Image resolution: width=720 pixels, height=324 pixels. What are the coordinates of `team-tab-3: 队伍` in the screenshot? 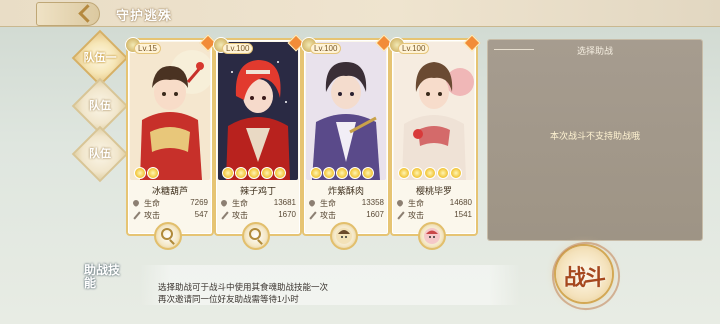 It's located at (100, 154).